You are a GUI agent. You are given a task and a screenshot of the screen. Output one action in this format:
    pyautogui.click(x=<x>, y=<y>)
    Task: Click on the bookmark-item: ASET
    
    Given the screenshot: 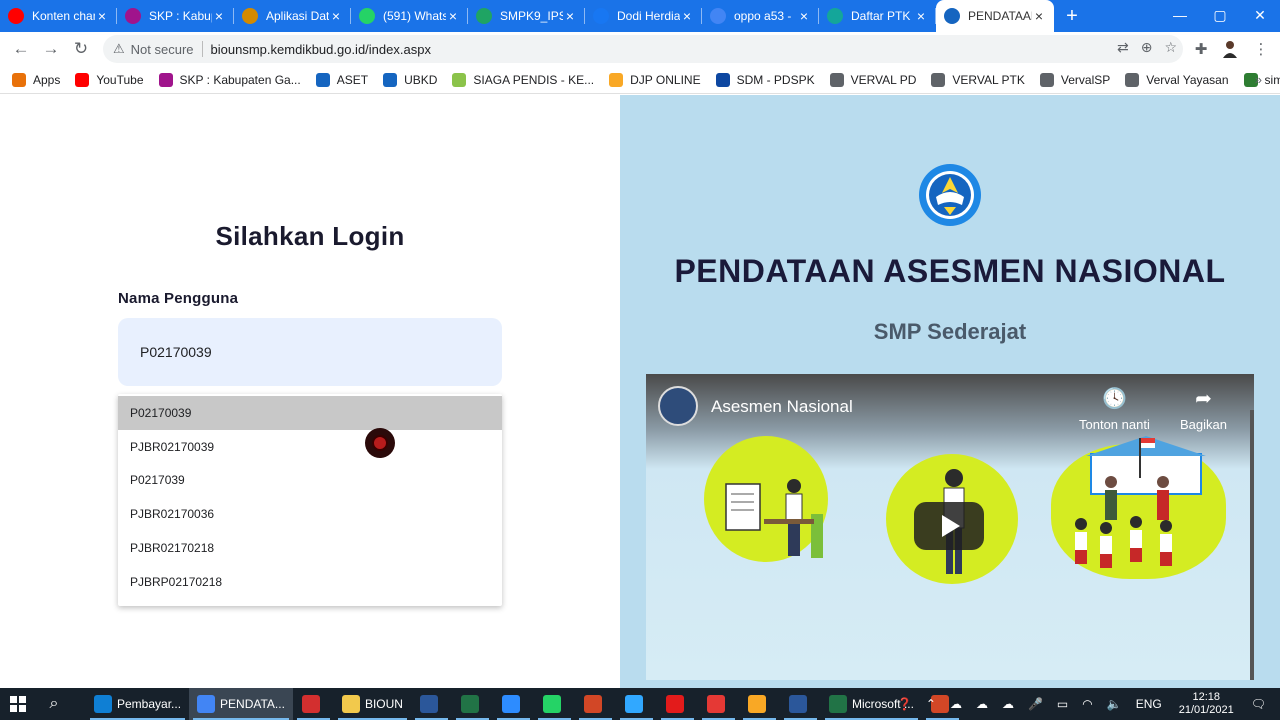 What is the action you would take?
    pyautogui.click(x=341, y=79)
    